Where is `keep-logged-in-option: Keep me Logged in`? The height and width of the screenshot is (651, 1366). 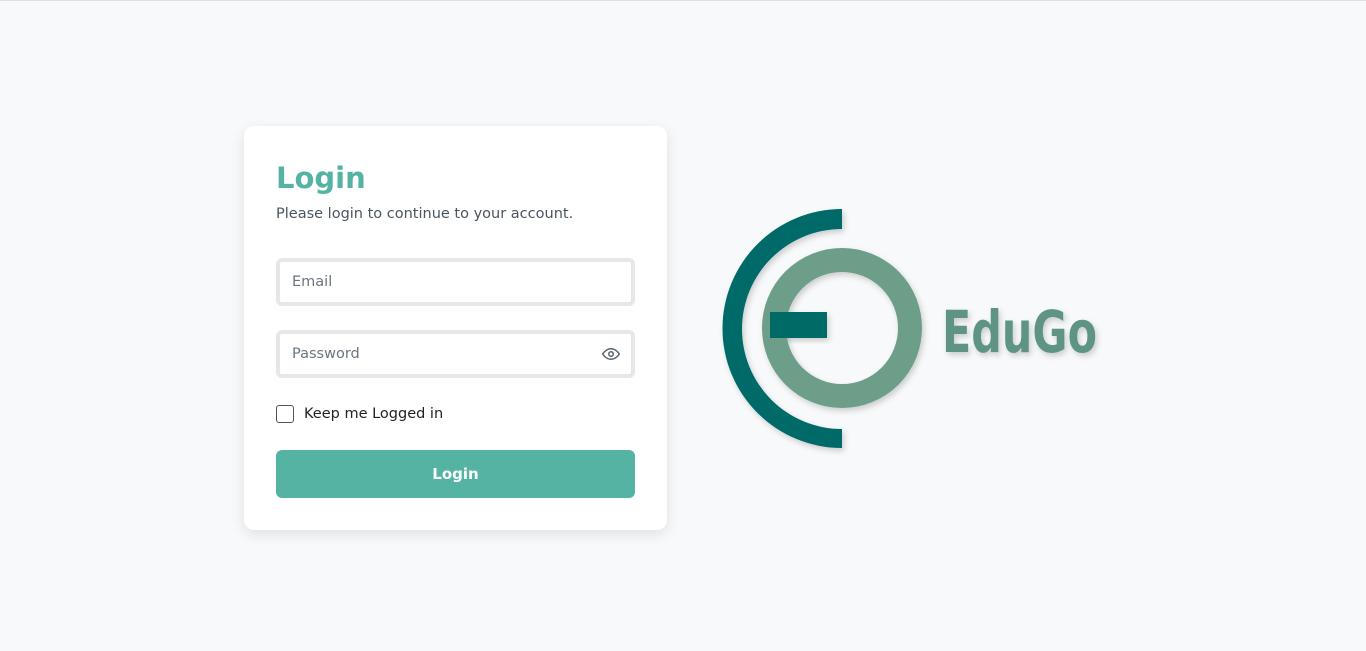
keep-logged-in-option: Keep me Logged in is located at coordinates (359, 414).